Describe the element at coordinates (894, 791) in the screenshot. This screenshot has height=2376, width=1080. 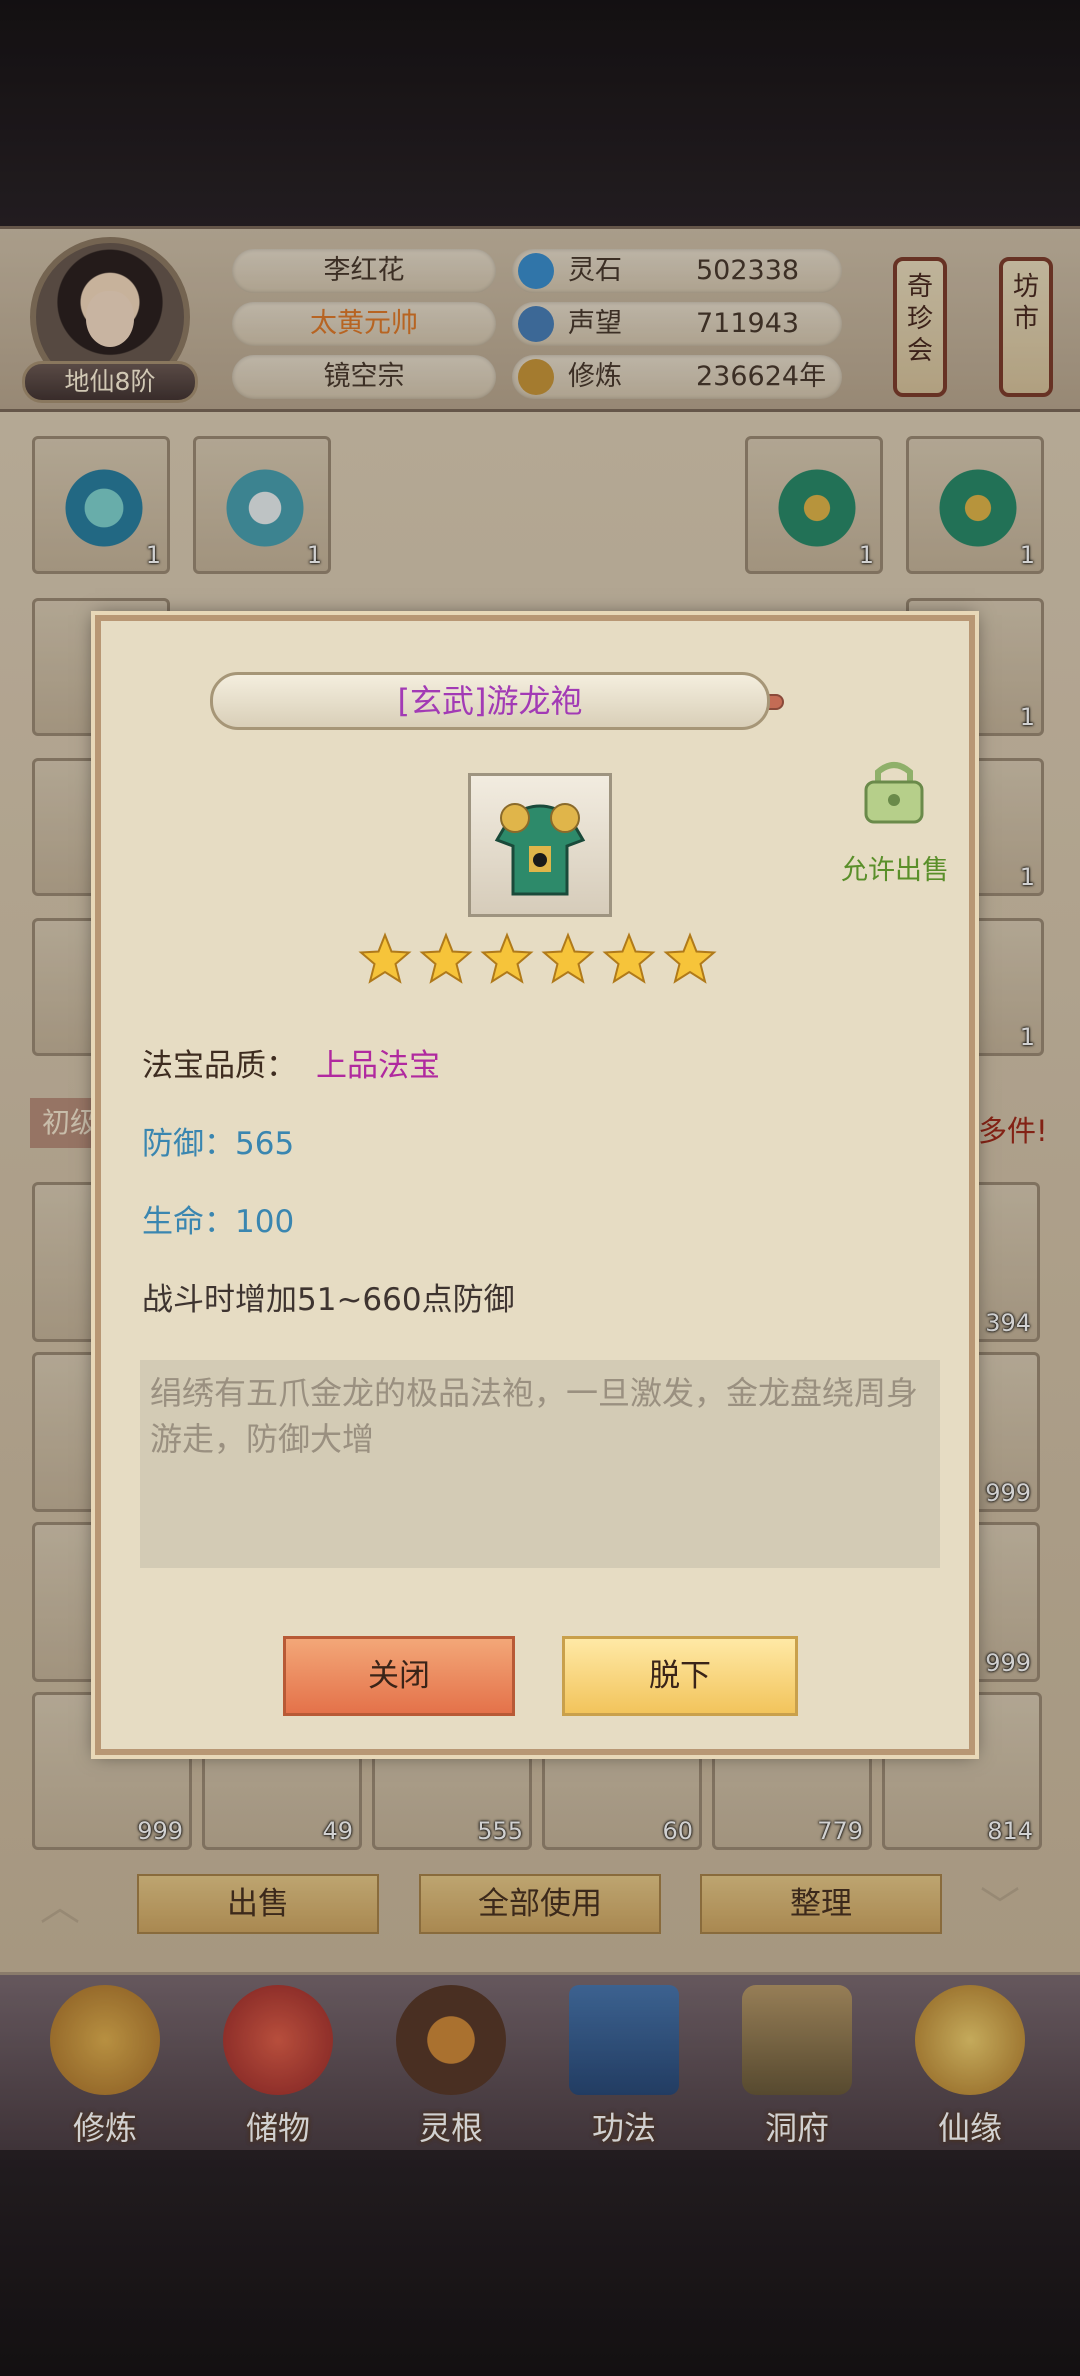
I see `unlock-icon` at that location.